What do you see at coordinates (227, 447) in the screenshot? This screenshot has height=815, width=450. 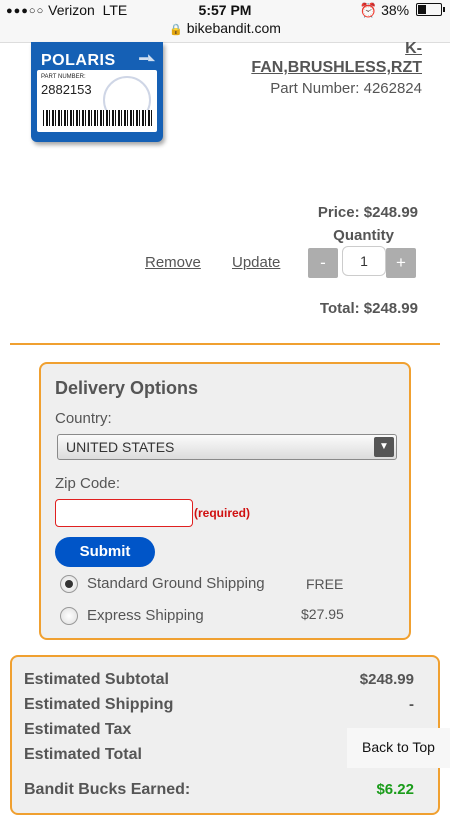 I see `country-select: UNITED STATES ▼` at bounding box center [227, 447].